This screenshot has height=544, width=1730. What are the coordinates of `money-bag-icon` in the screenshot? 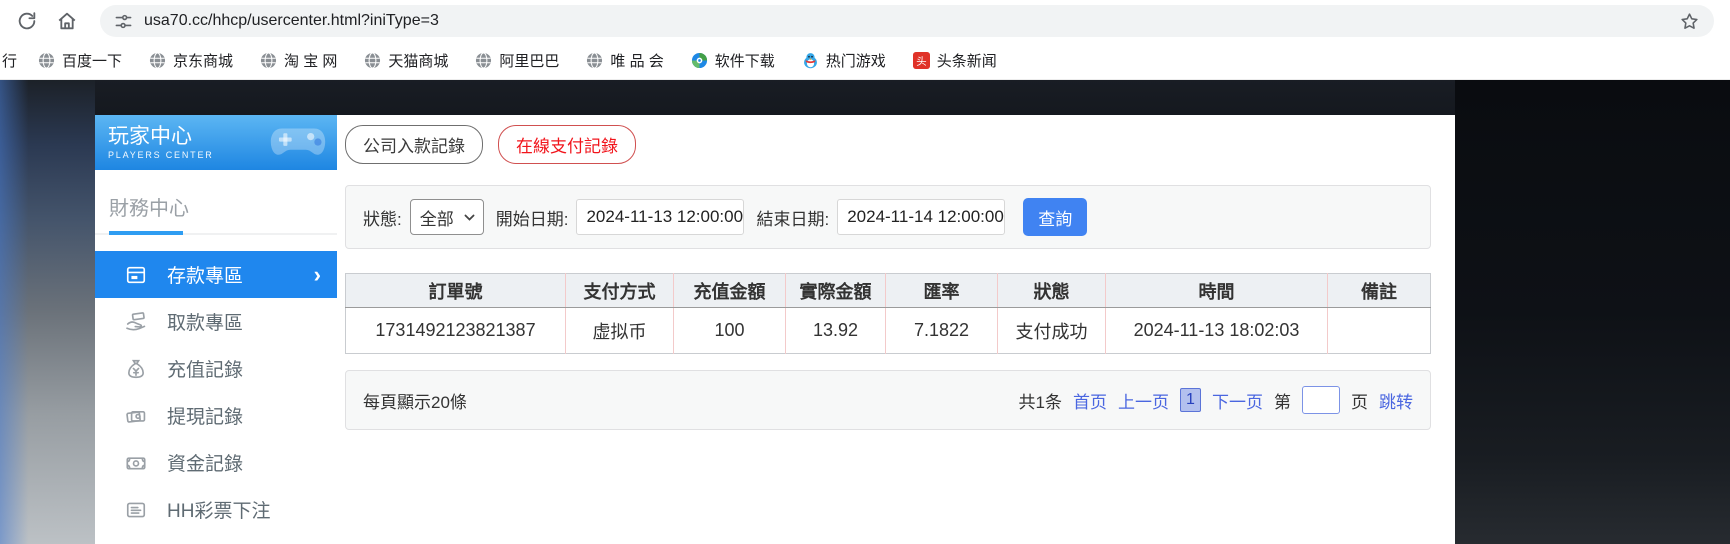 It's located at (136, 369).